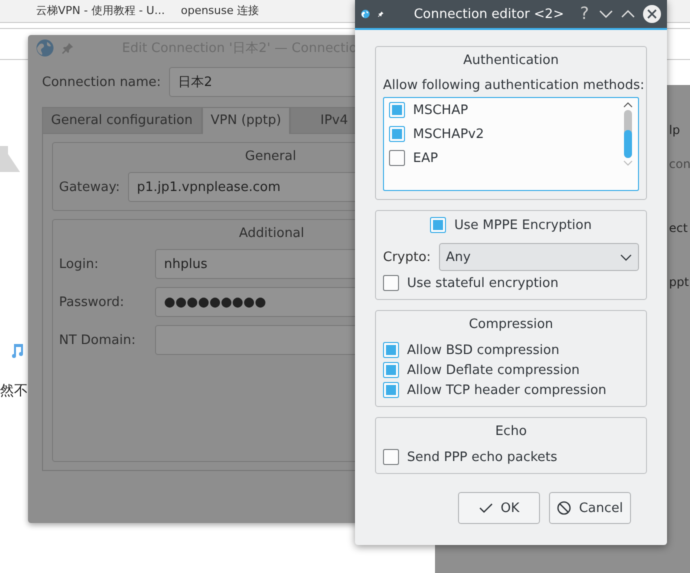 The height and width of the screenshot is (573, 690). What do you see at coordinates (407, 257) in the screenshot?
I see `field-label: Crypto:` at bounding box center [407, 257].